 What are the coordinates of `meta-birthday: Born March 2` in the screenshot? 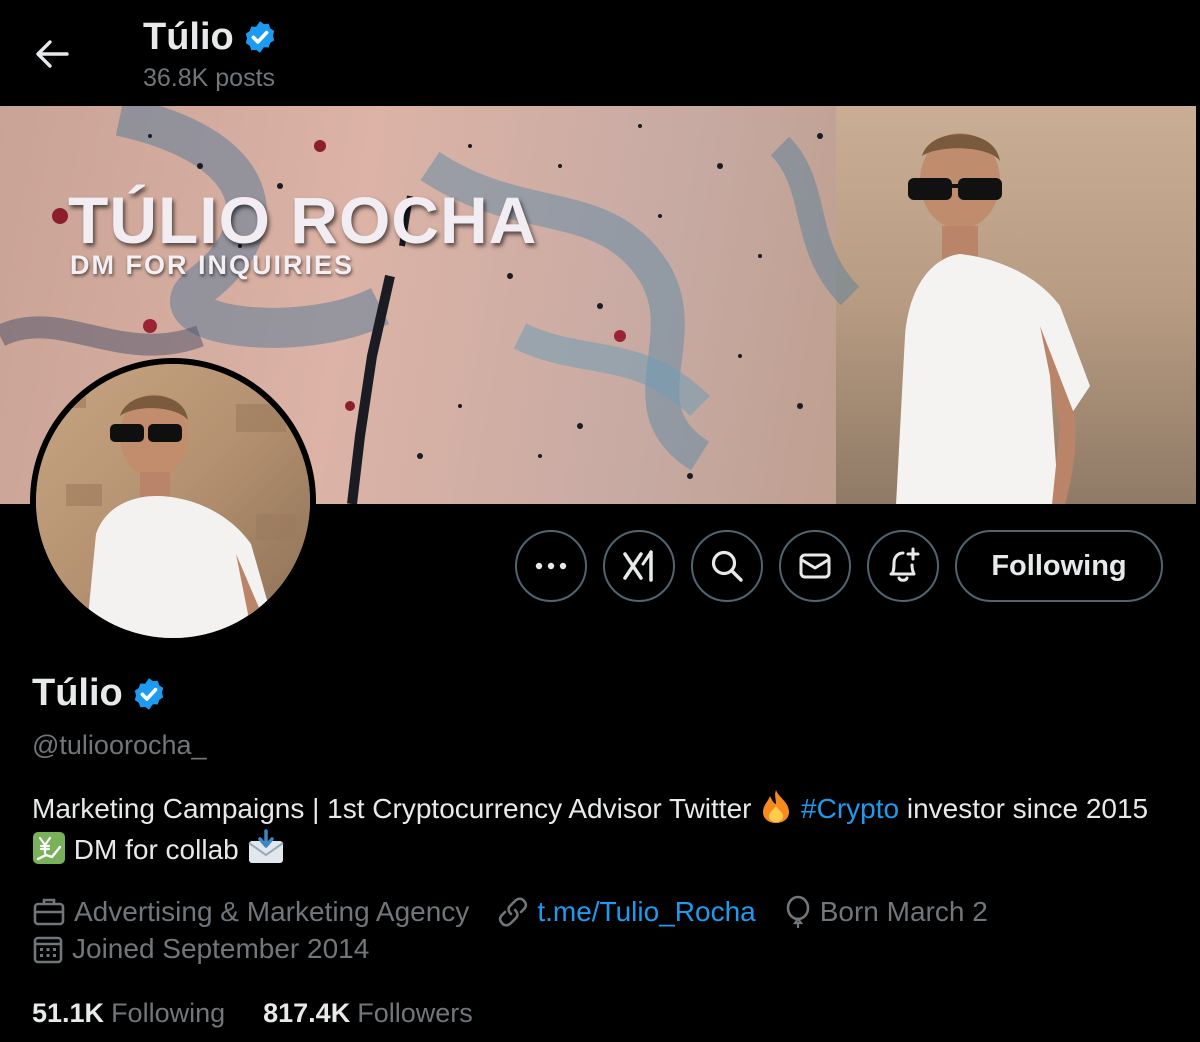 It's located at (886, 912).